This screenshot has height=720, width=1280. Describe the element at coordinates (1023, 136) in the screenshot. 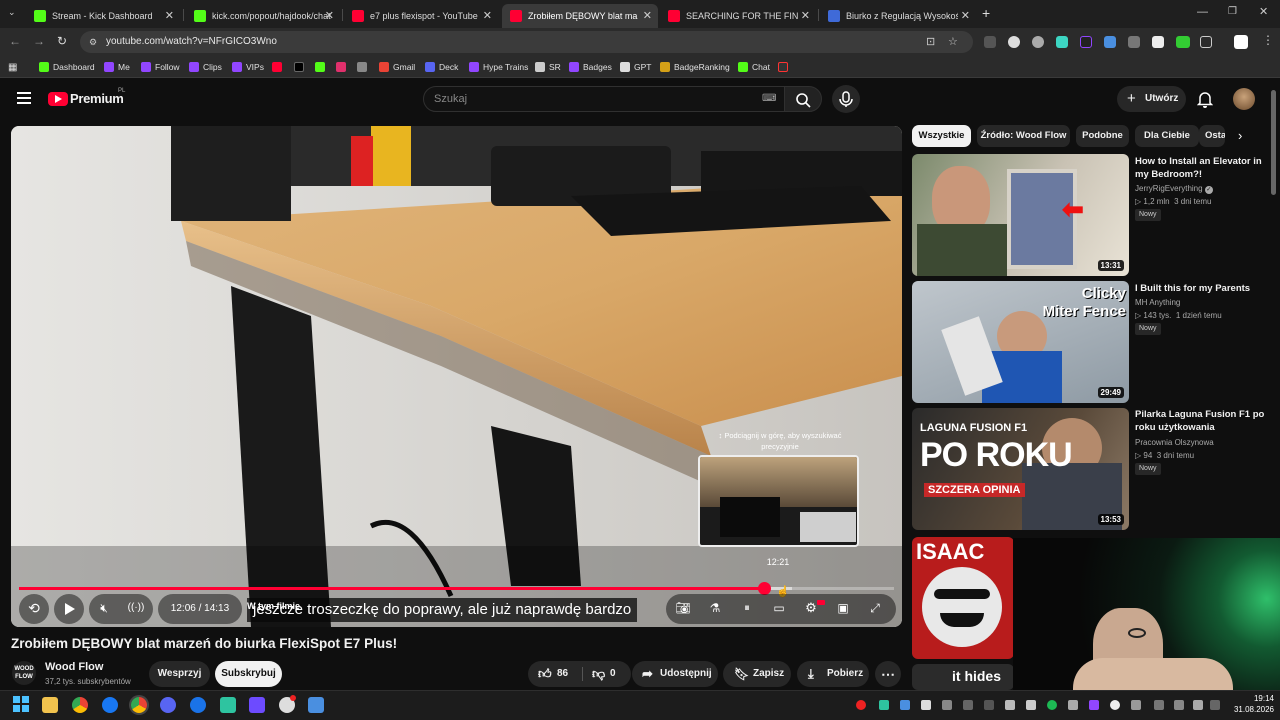

I see `chip-from-channel: Źródło: Wood Flow` at that location.